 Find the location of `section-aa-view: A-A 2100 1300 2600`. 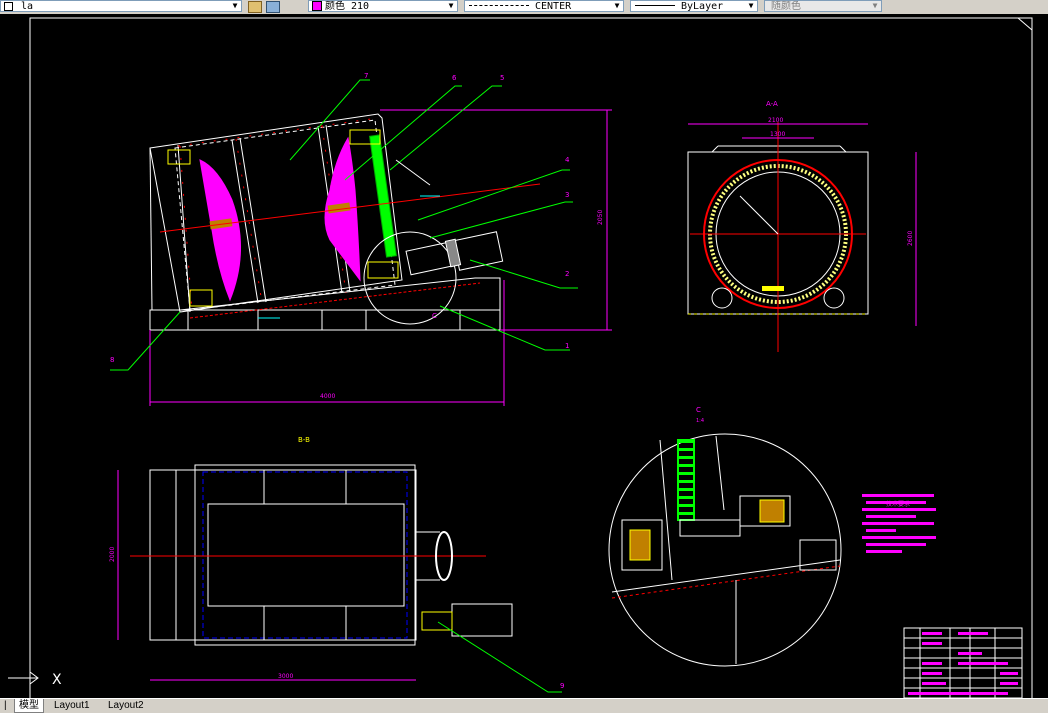

section-aa-view: A-A 2100 1300 2600 is located at coordinates (802, 226).